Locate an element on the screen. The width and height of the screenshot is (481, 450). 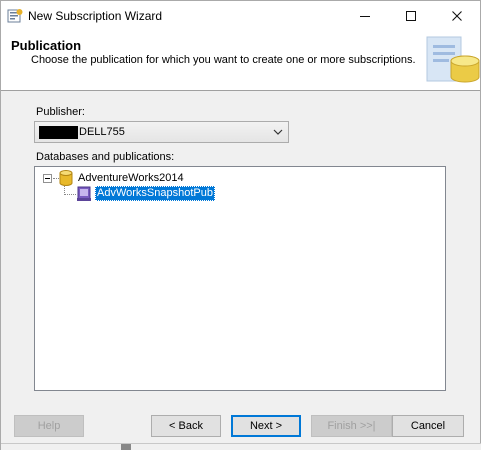
database-icon is located at coordinates (66, 178).